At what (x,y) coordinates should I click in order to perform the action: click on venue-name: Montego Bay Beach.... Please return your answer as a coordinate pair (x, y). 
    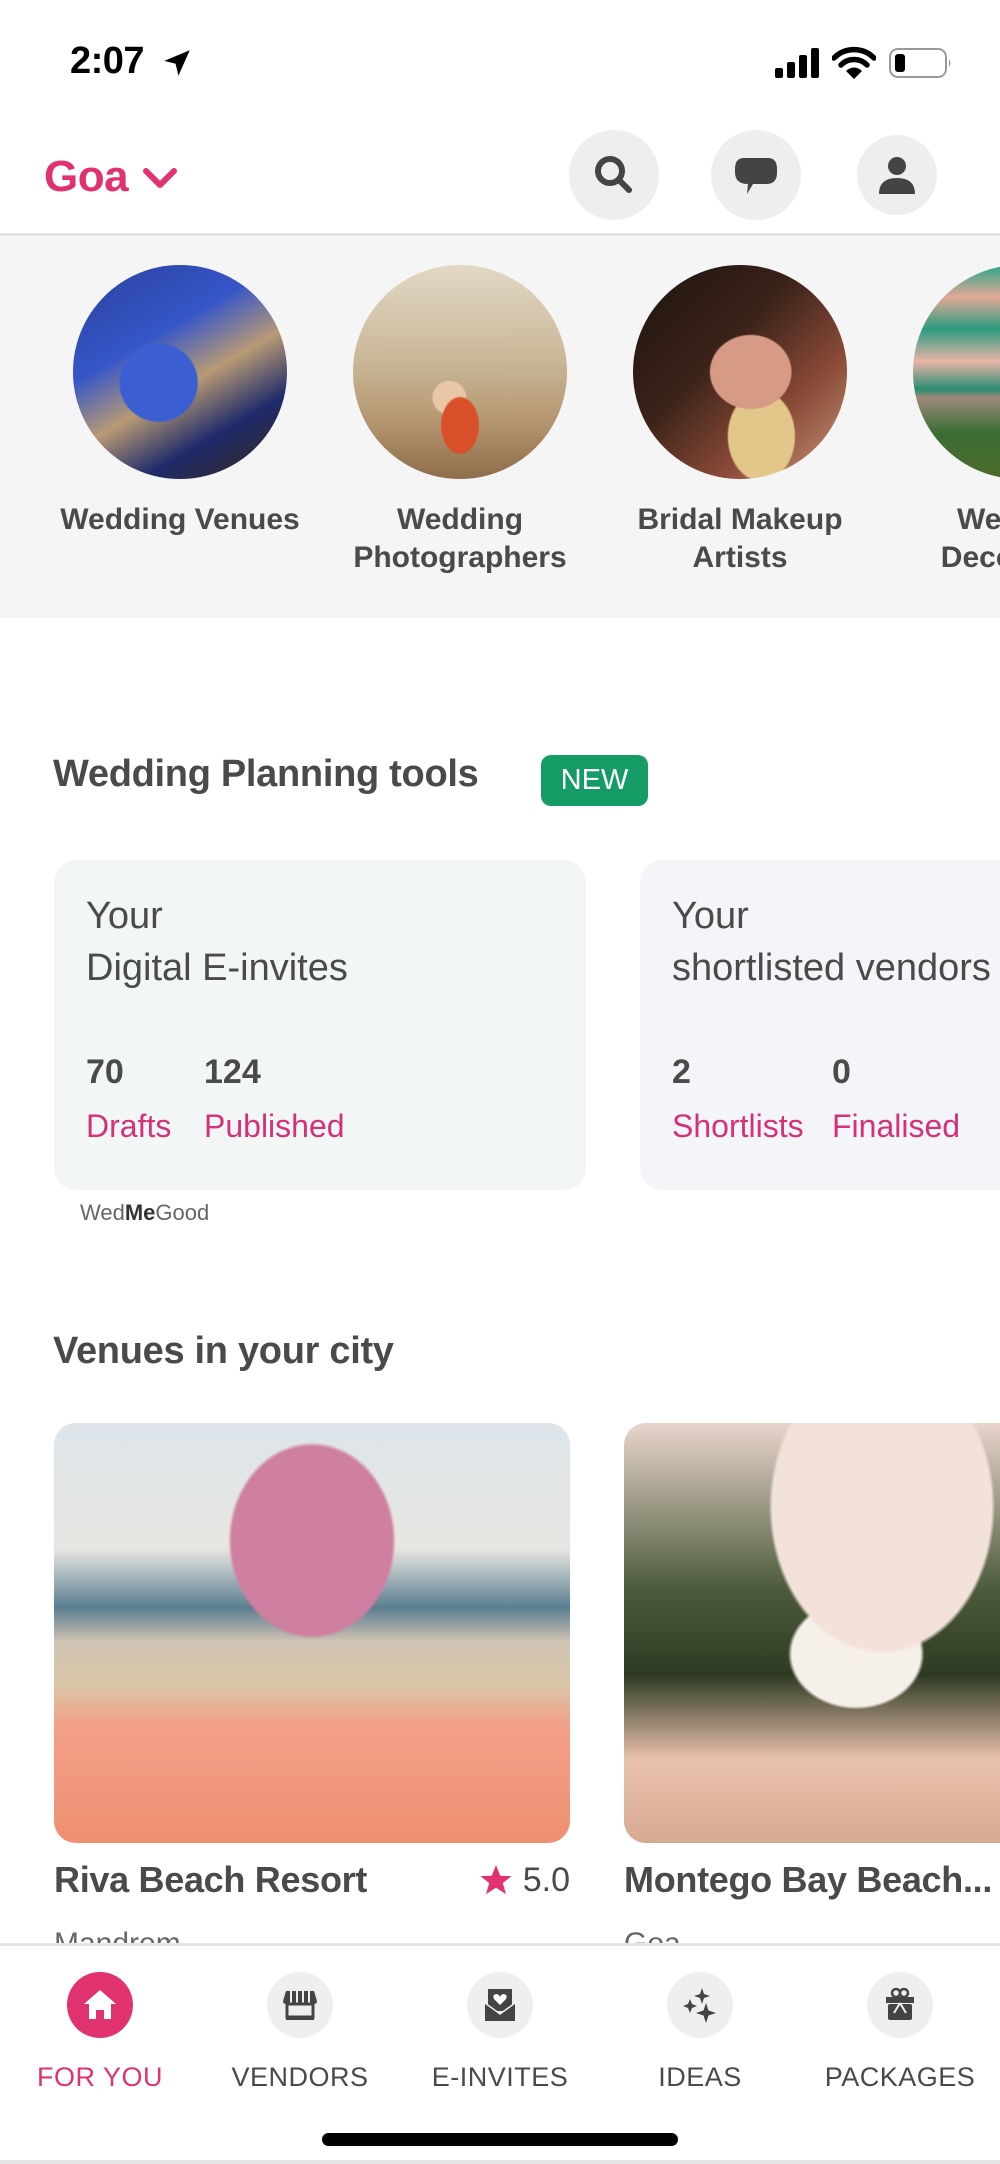
    Looking at the image, I should click on (808, 1879).